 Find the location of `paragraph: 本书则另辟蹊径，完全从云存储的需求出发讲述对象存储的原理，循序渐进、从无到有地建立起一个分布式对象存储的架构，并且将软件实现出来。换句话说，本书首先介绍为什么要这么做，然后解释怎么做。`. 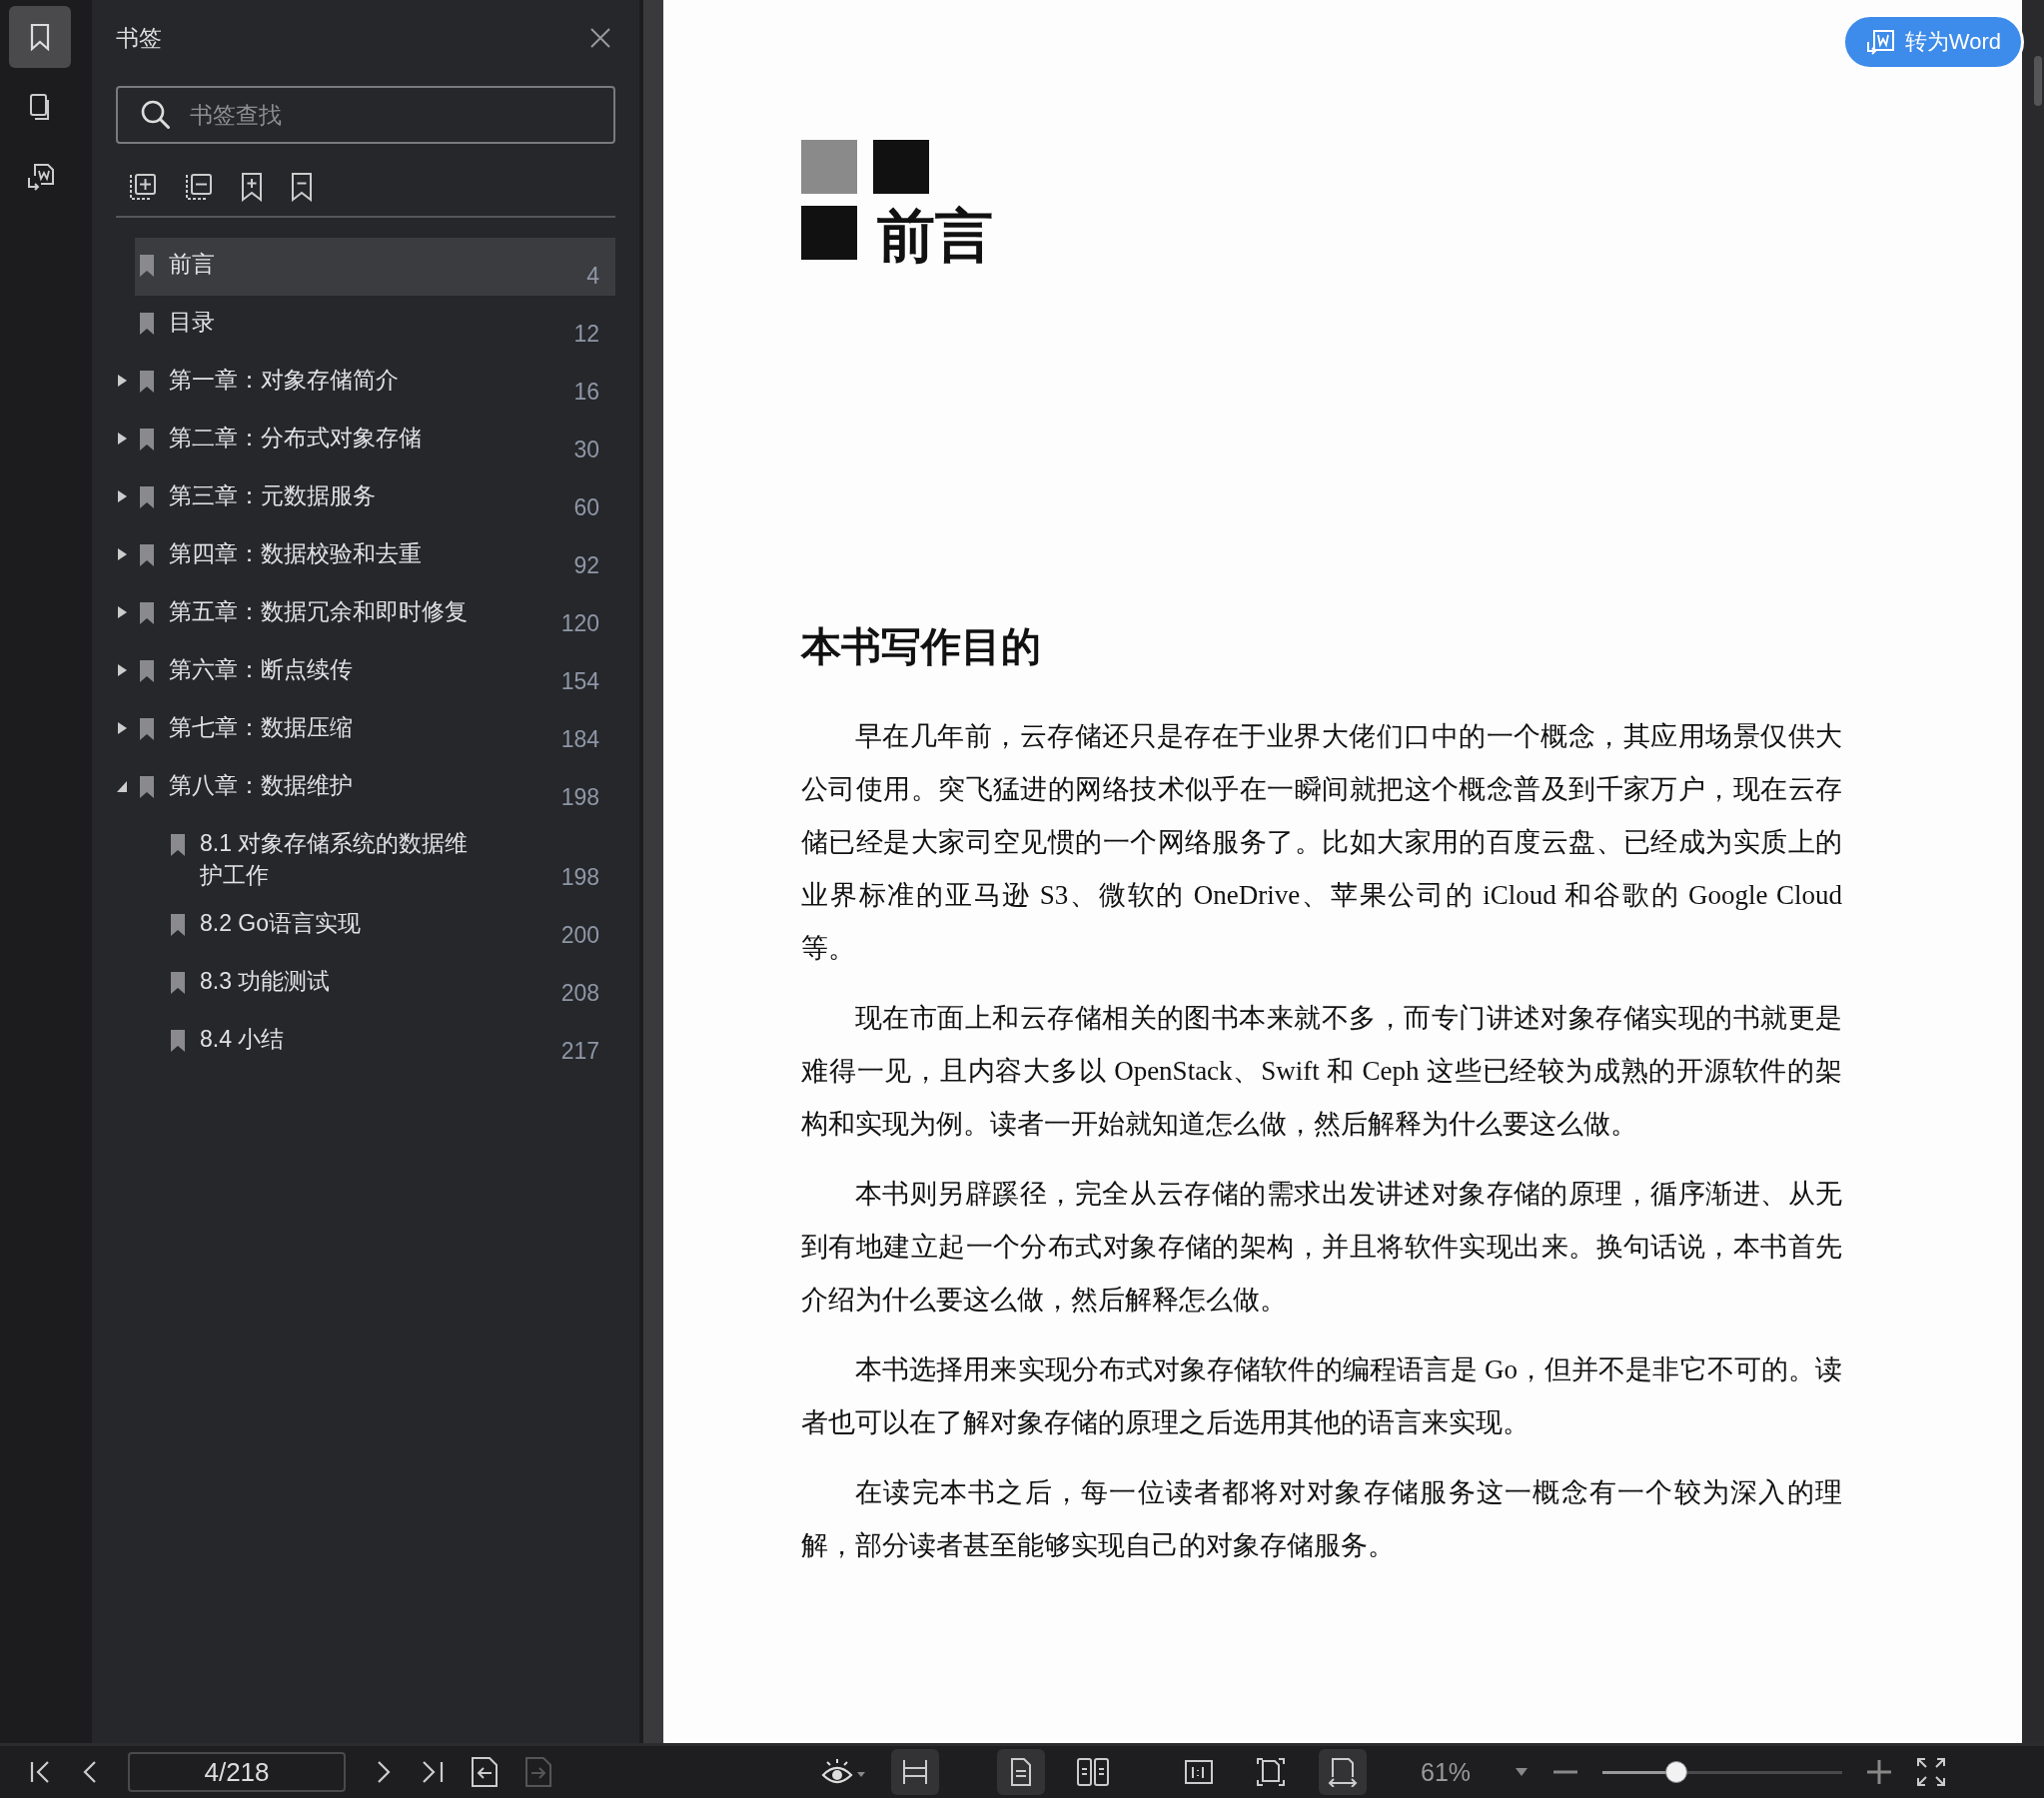

paragraph: 本书则另辟蹊径，完全从云存储的需求出发讲述对象存储的原理，循序渐进、从无到有地建立起一个分布式对象存储的架构，并且将软件实现出来。换句话说，本书首先介绍为什么要这么做，然后解释怎么做。 is located at coordinates (1321, 1247).